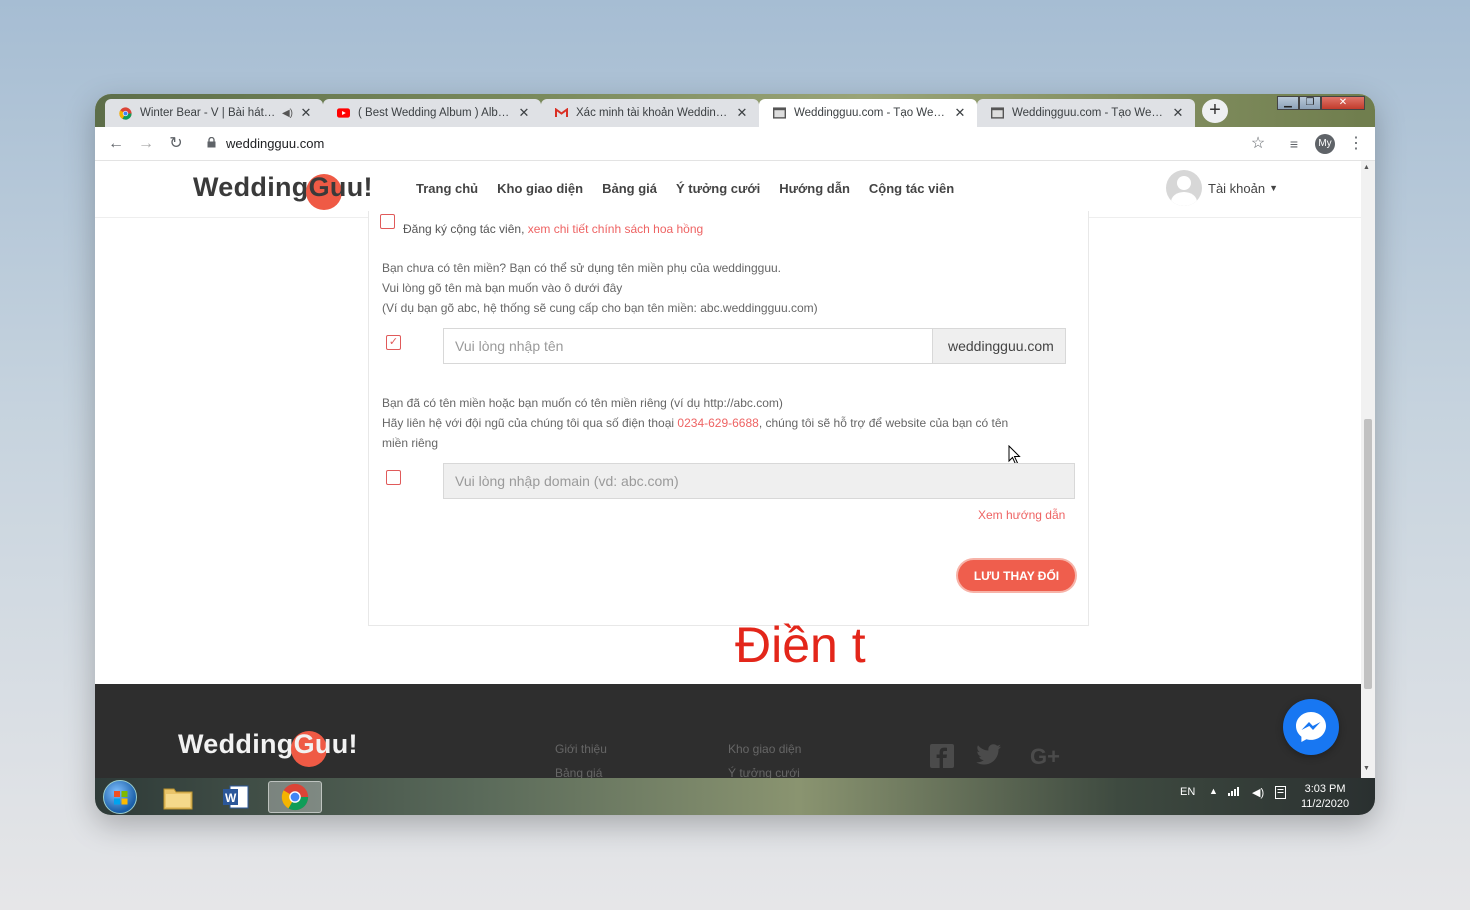  I want to click on subdomain-input-group: weddingguu.com, so click(754, 346).